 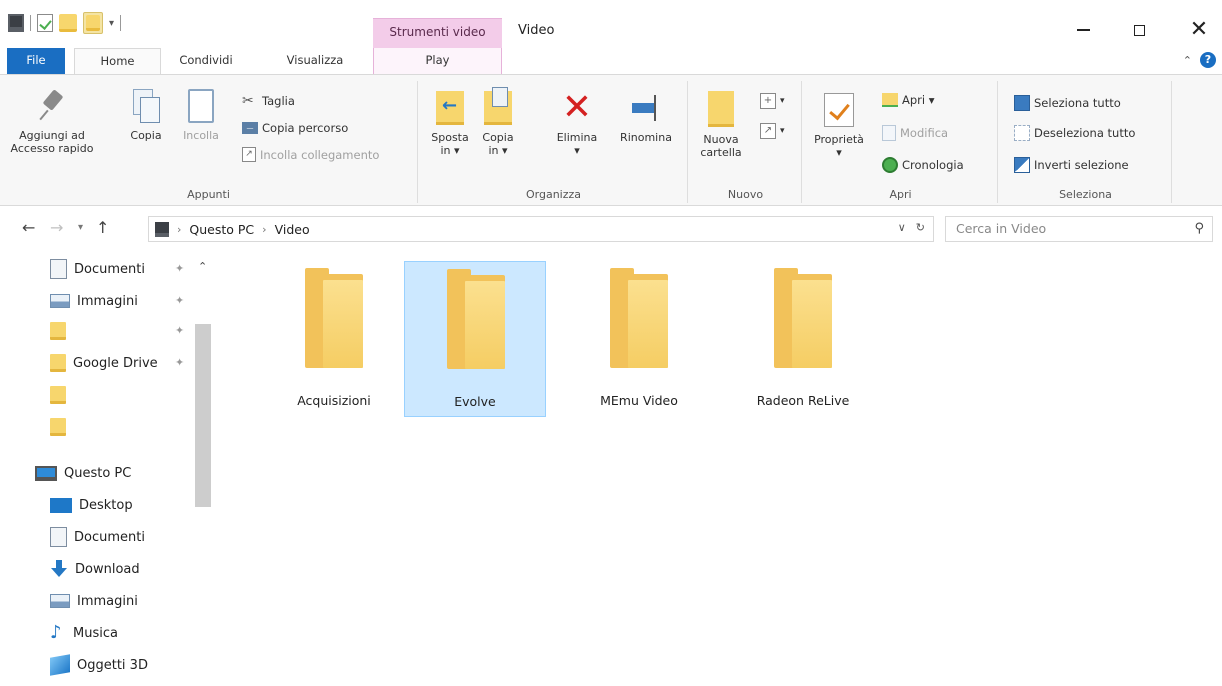 What do you see at coordinates (577, 124) in the screenshot?
I see `delete-button: ✕ Elimina ▾` at bounding box center [577, 124].